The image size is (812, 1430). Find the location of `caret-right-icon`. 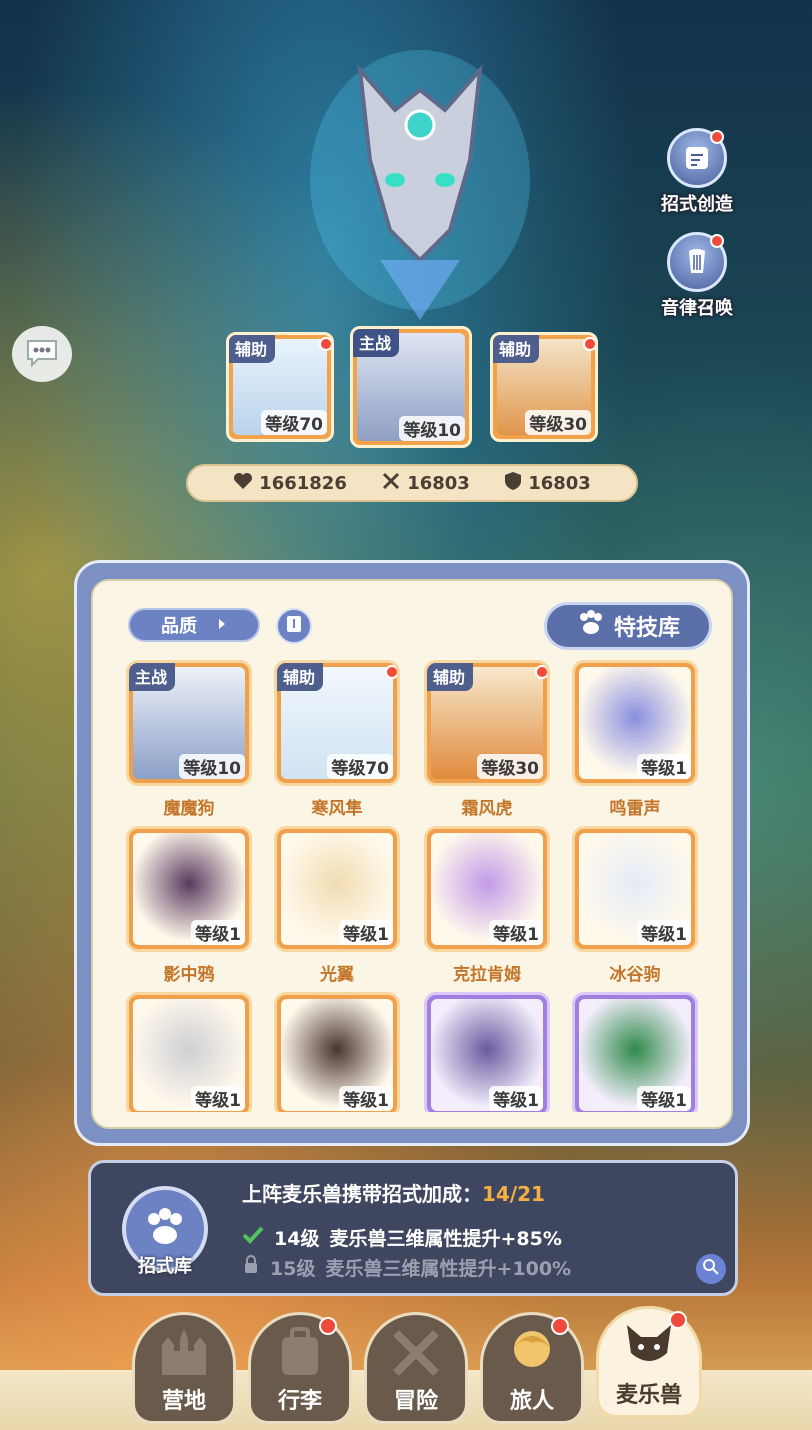

caret-right-icon is located at coordinates (222, 625).